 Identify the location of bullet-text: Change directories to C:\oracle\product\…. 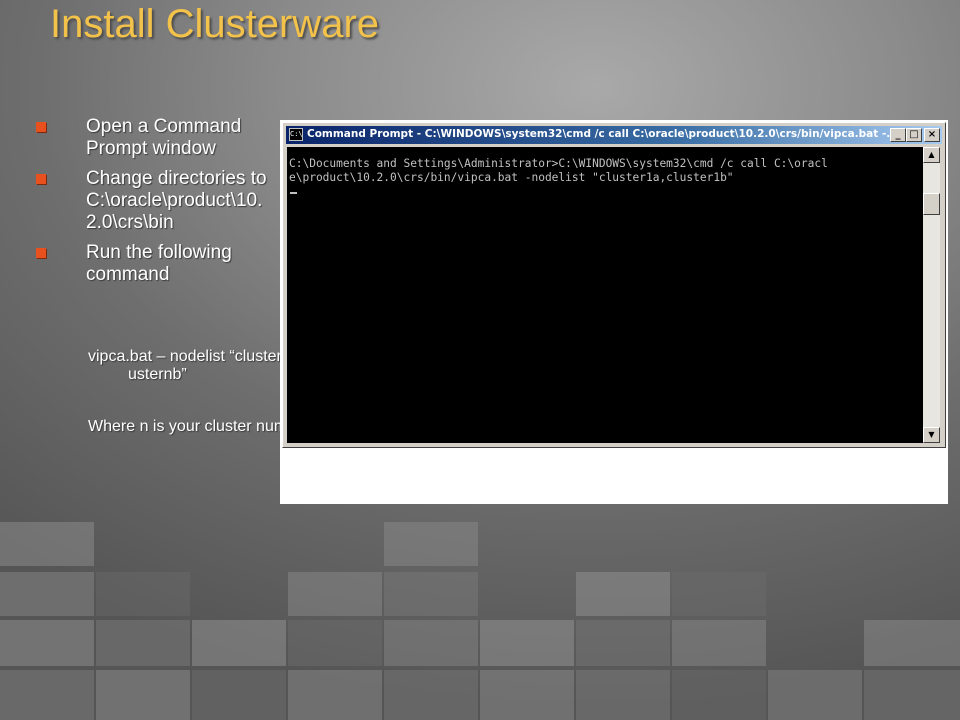
(176, 200).